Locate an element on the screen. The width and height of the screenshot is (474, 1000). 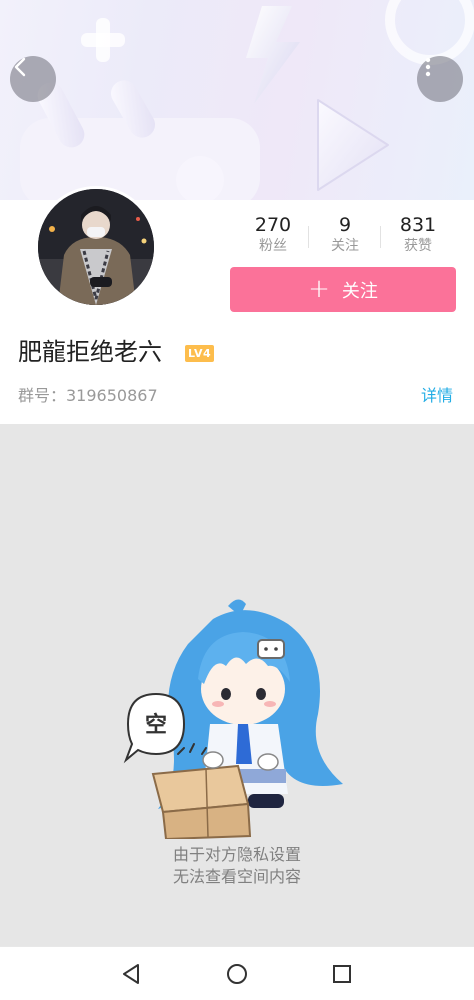
stat-followers: 270 粉丝 is located at coordinates (273, 235).